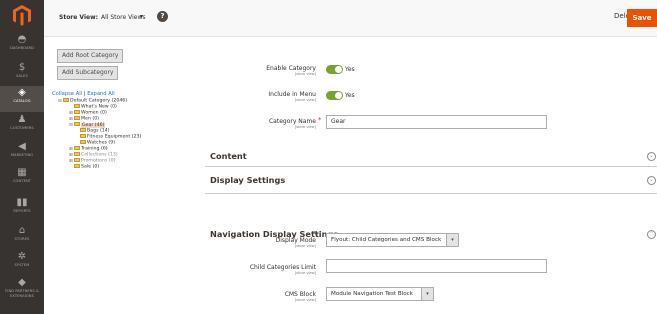 Image resolution: width=657 pixels, height=314 pixels. I want to click on nav-stores: ⌂ STORES, so click(22, 237).